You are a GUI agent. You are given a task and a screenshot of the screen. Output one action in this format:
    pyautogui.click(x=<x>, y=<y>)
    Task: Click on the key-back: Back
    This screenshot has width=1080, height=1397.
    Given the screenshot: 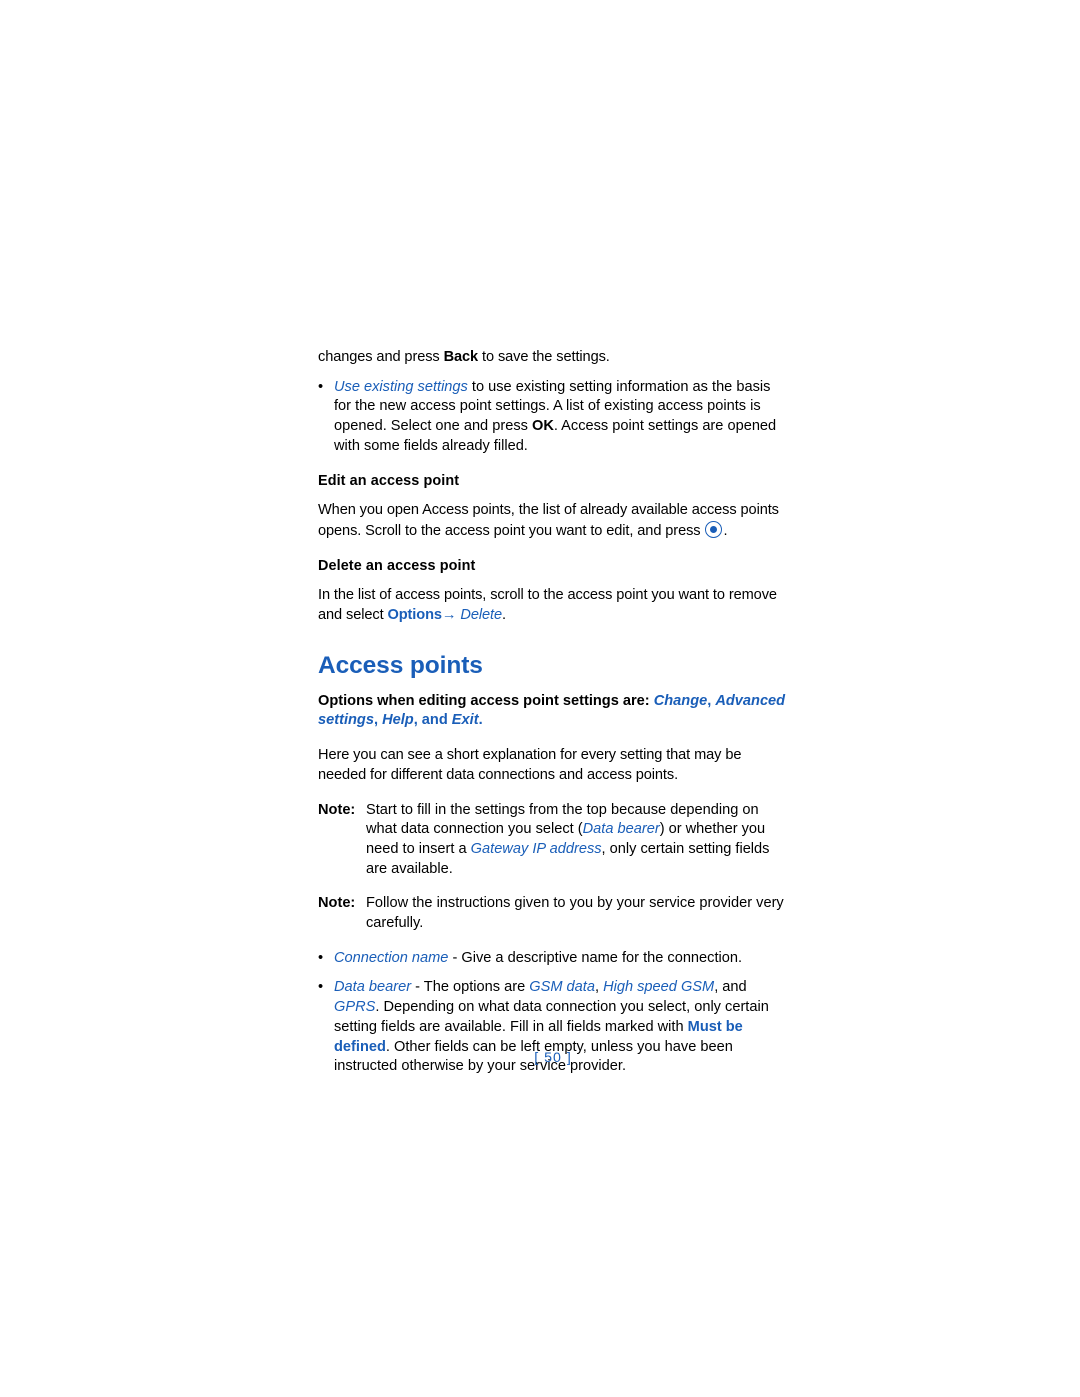 What is the action you would take?
    pyautogui.click(x=461, y=357)
    